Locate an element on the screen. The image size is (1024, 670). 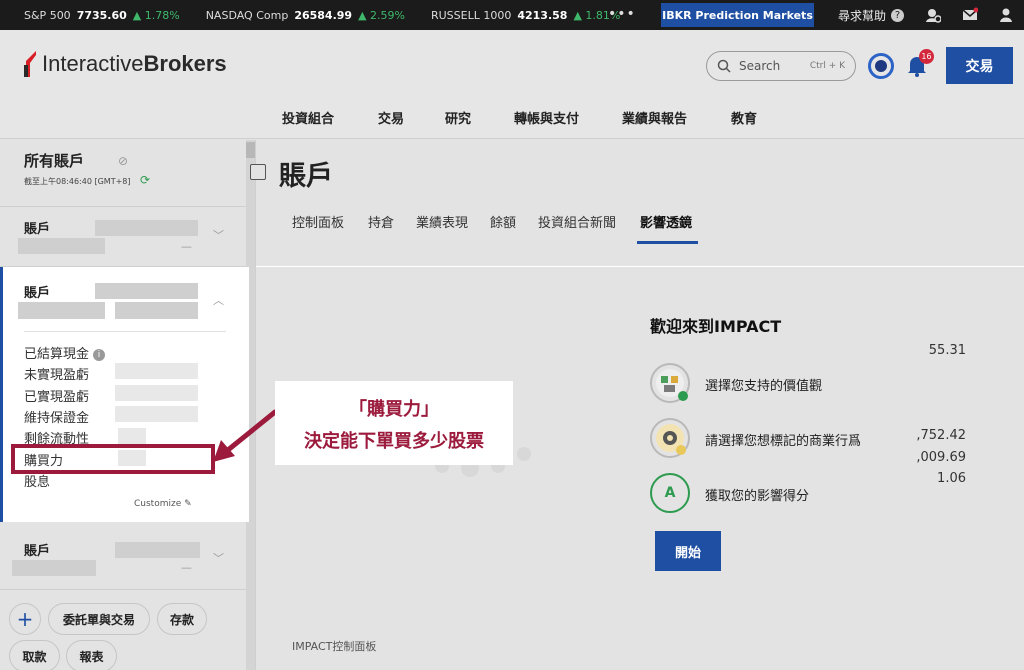
search-icon is located at coordinates (724, 66).